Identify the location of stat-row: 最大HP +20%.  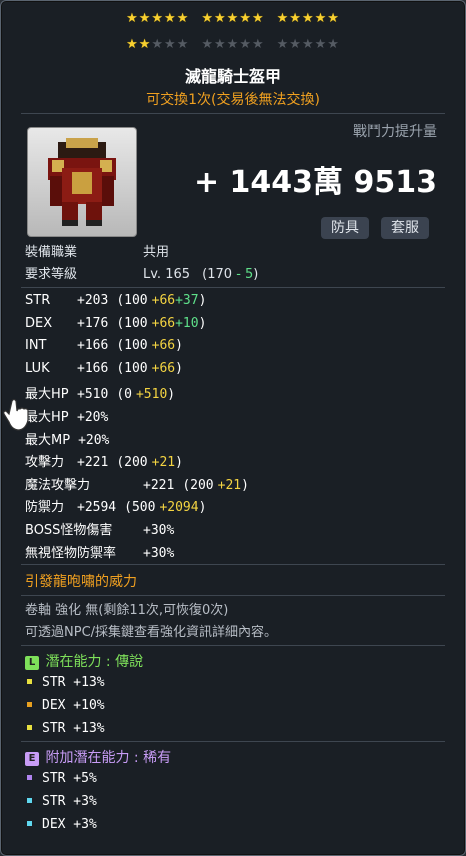
(72, 415).